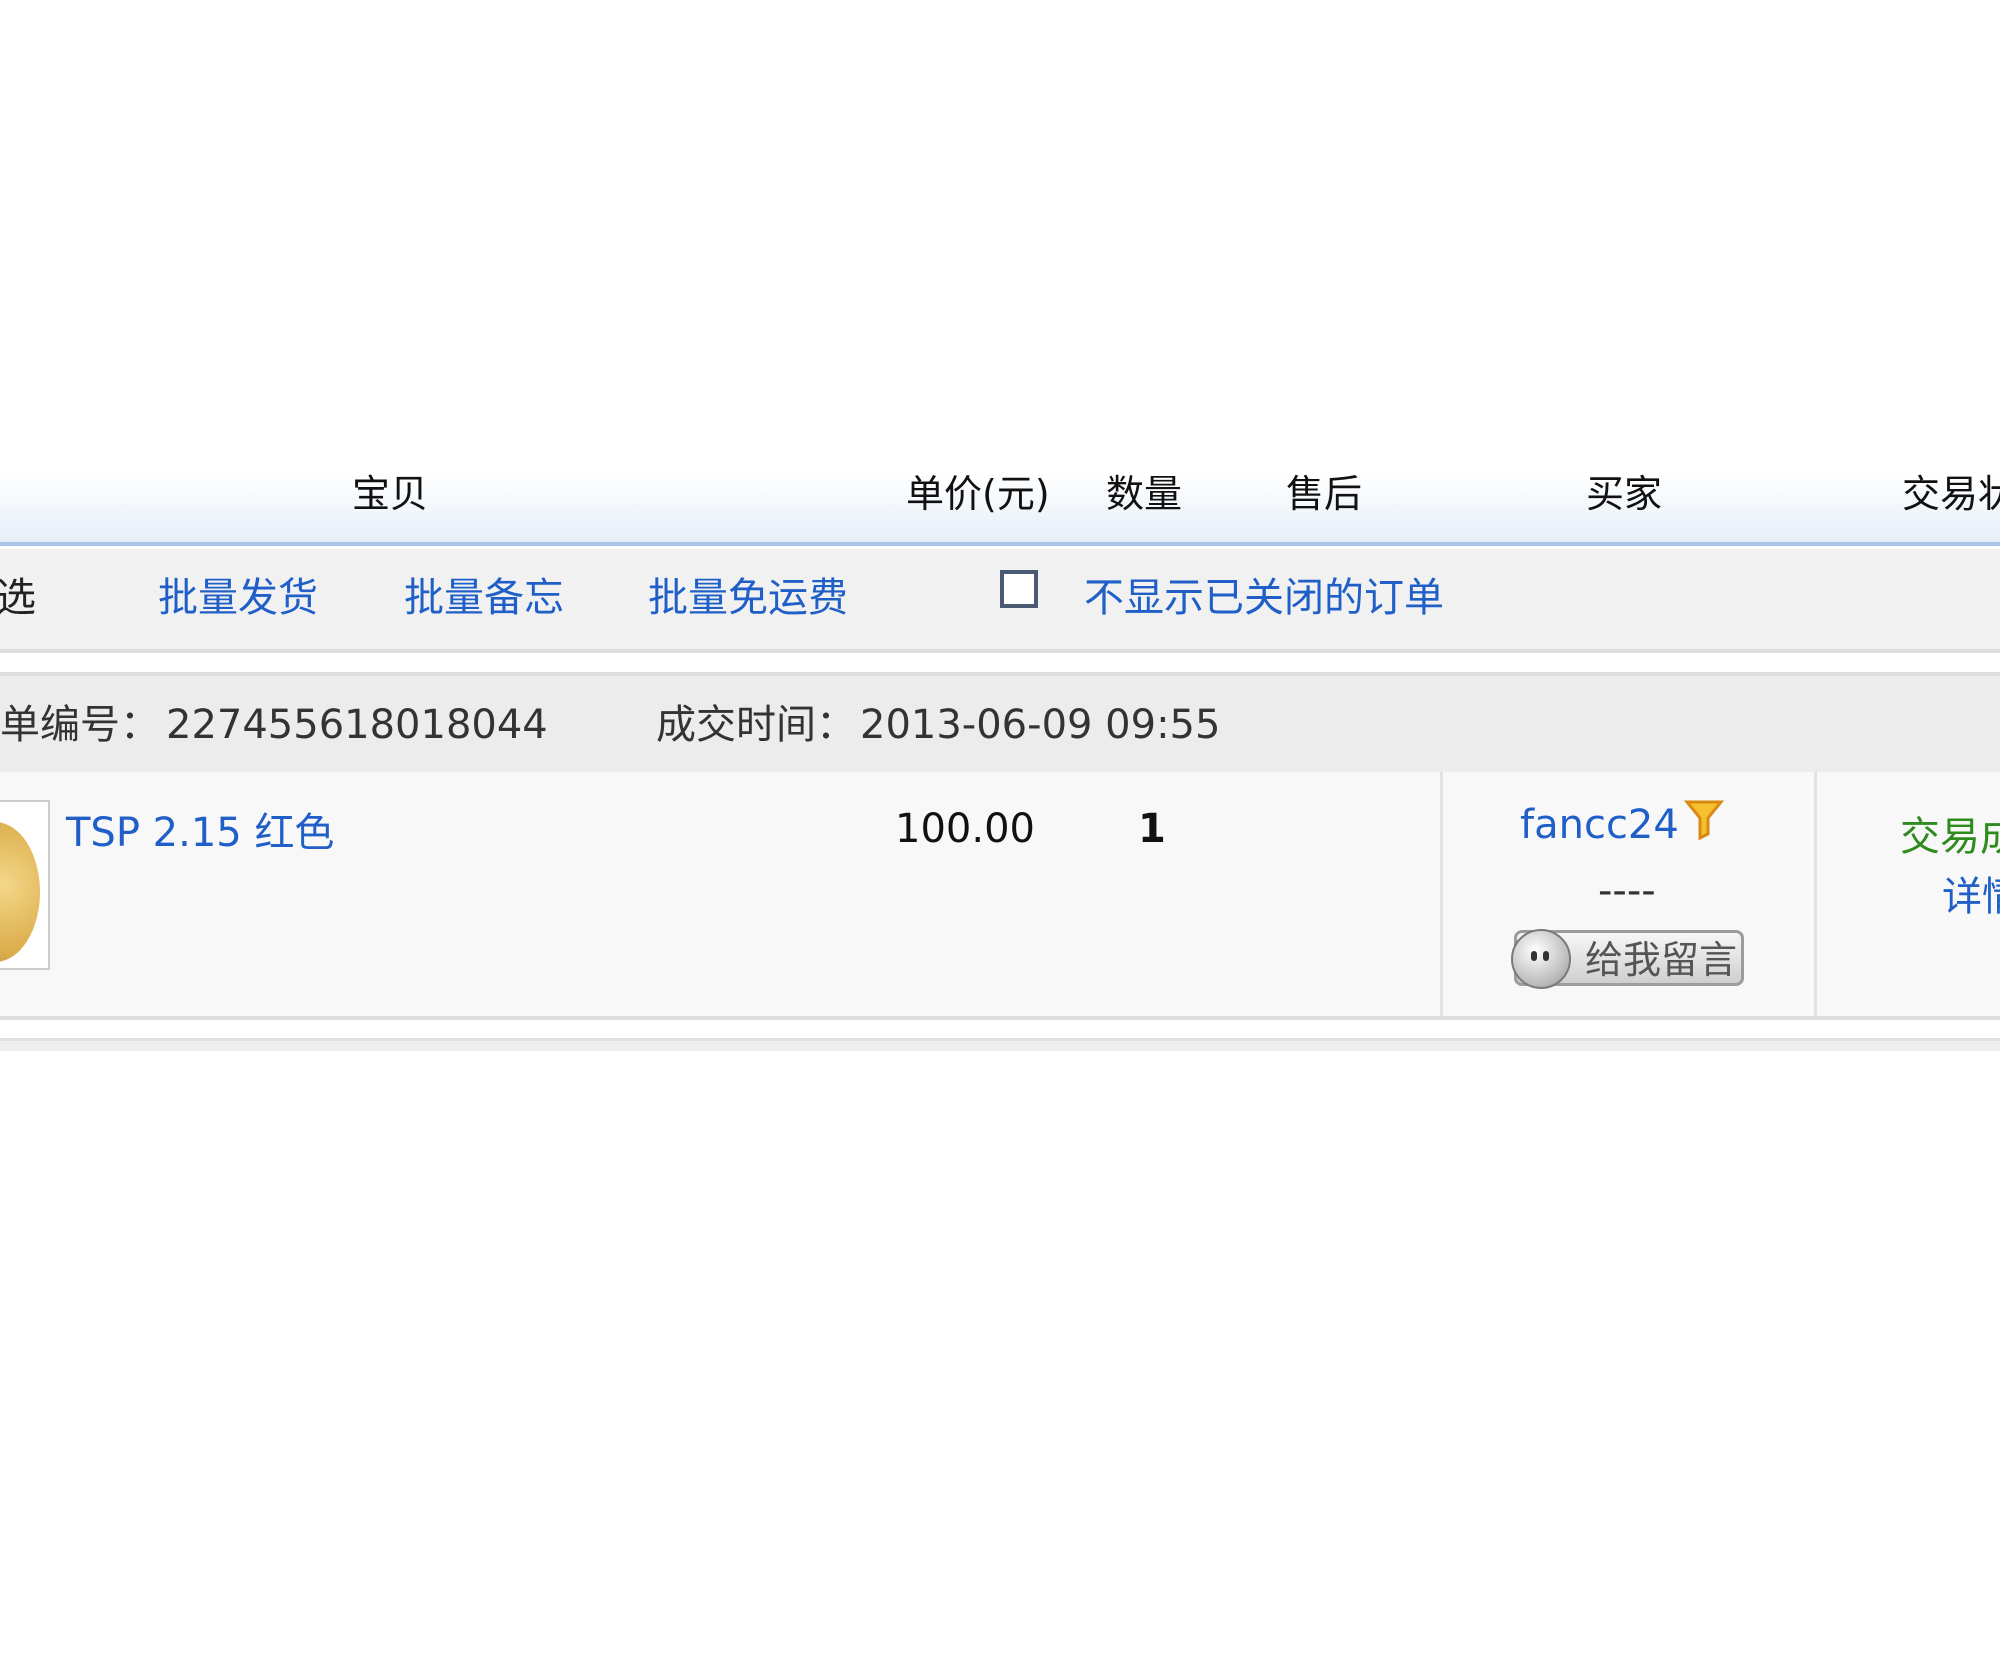  What do you see at coordinates (1599, 825) in the screenshot?
I see `buyer-name-link: fancc24` at bounding box center [1599, 825].